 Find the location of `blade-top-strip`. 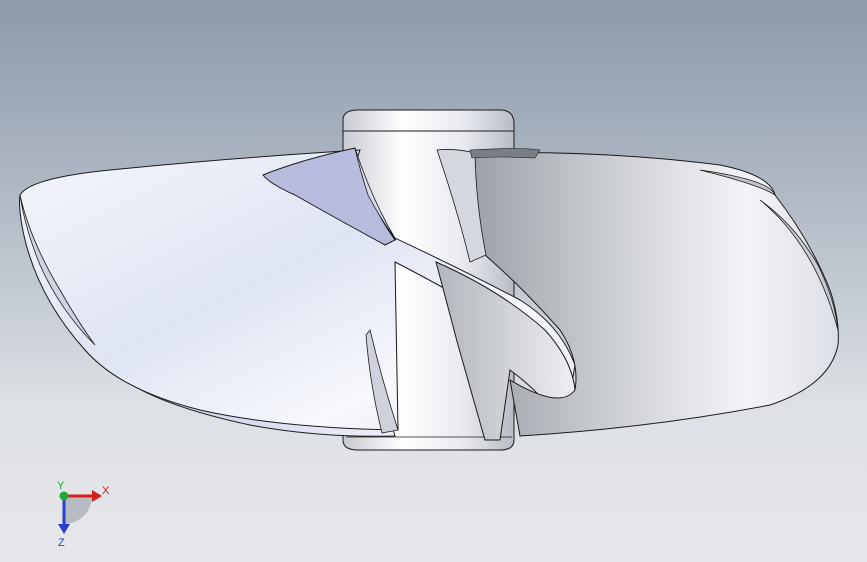

blade-top-strip is located at coordinates (505, 153).